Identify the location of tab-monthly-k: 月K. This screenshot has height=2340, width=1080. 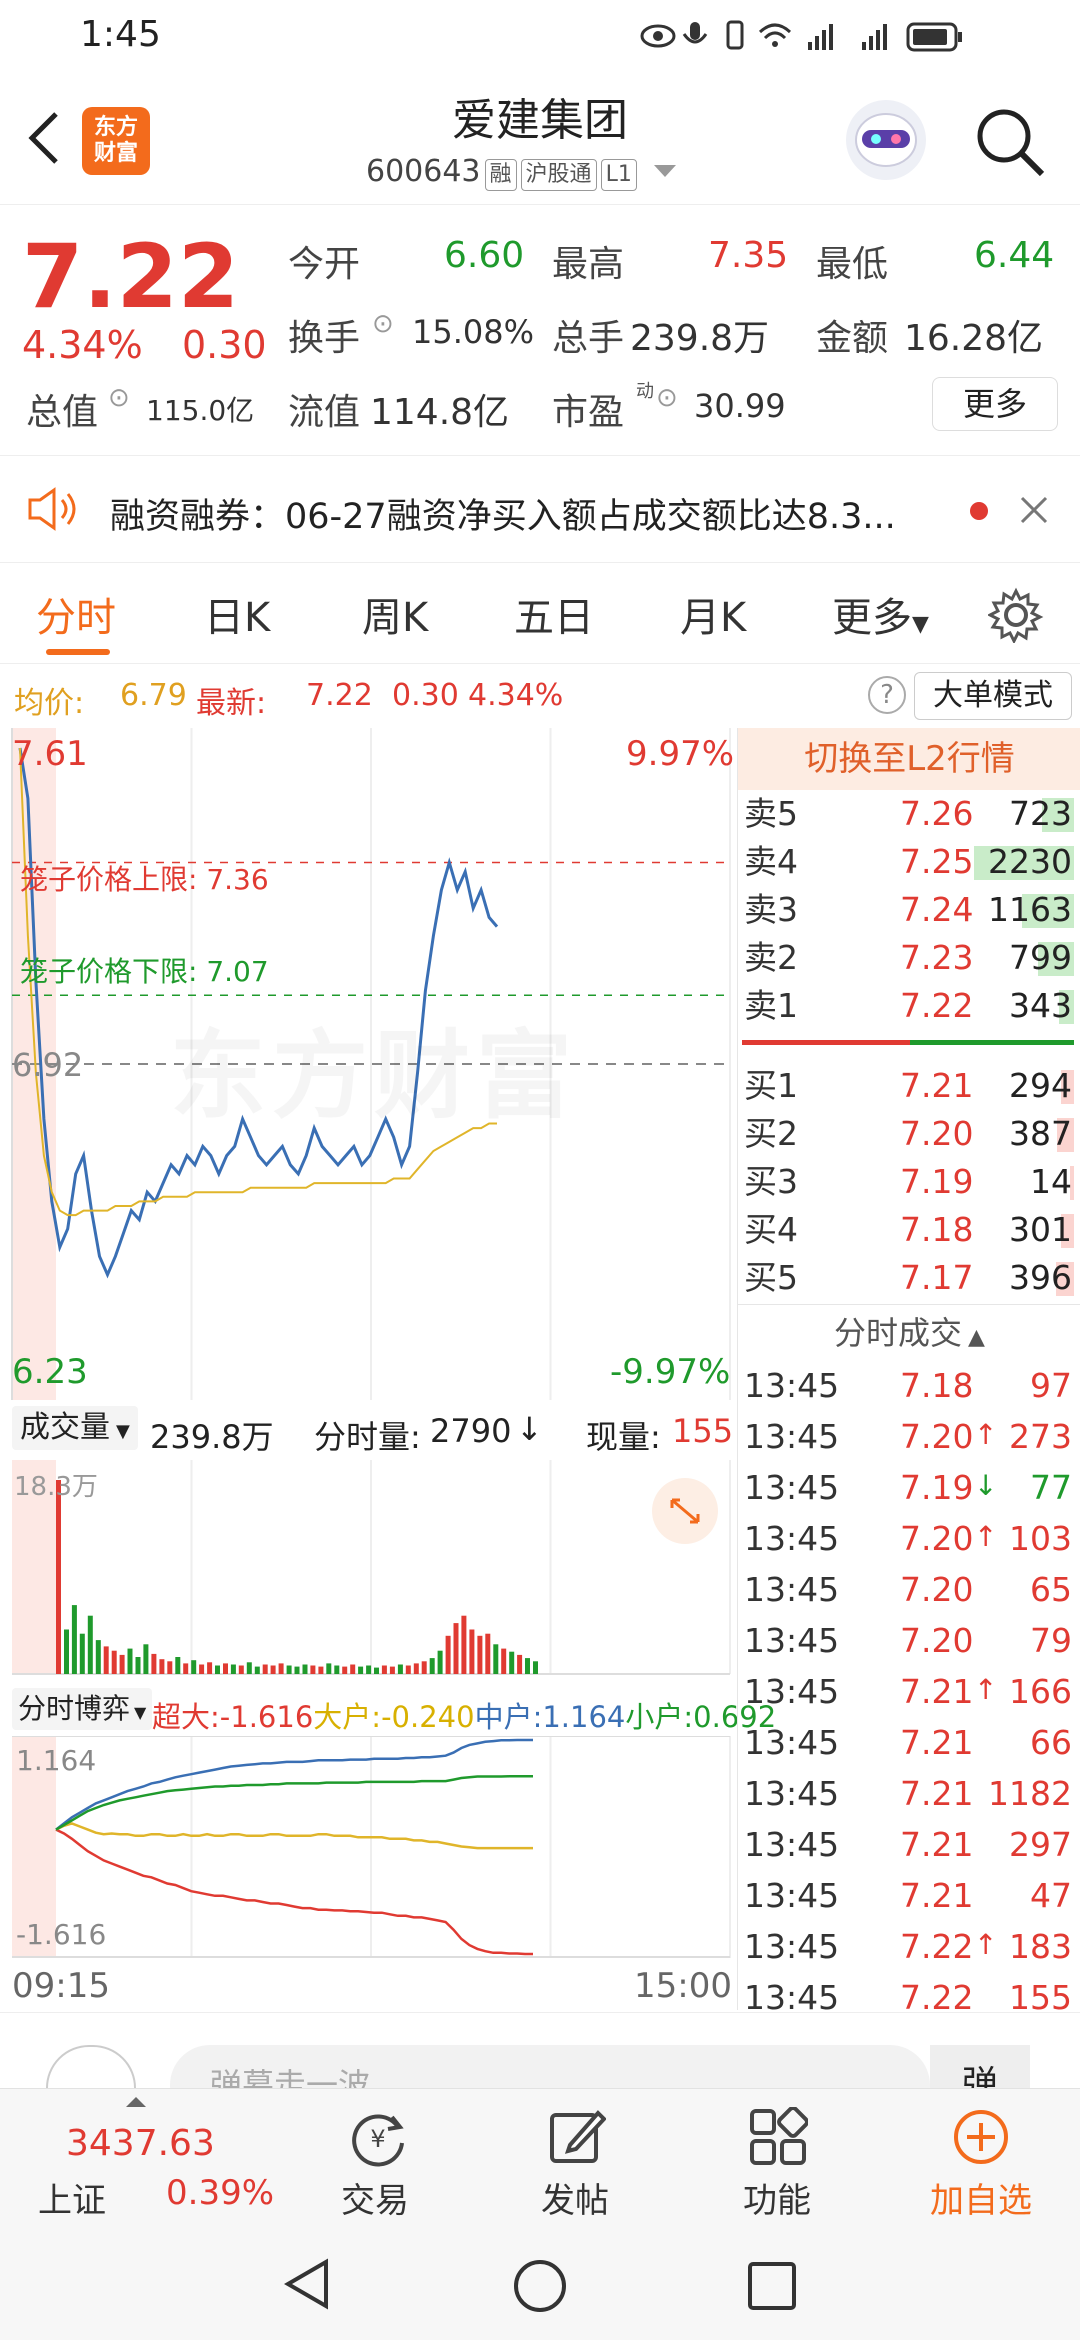
(713, 614).